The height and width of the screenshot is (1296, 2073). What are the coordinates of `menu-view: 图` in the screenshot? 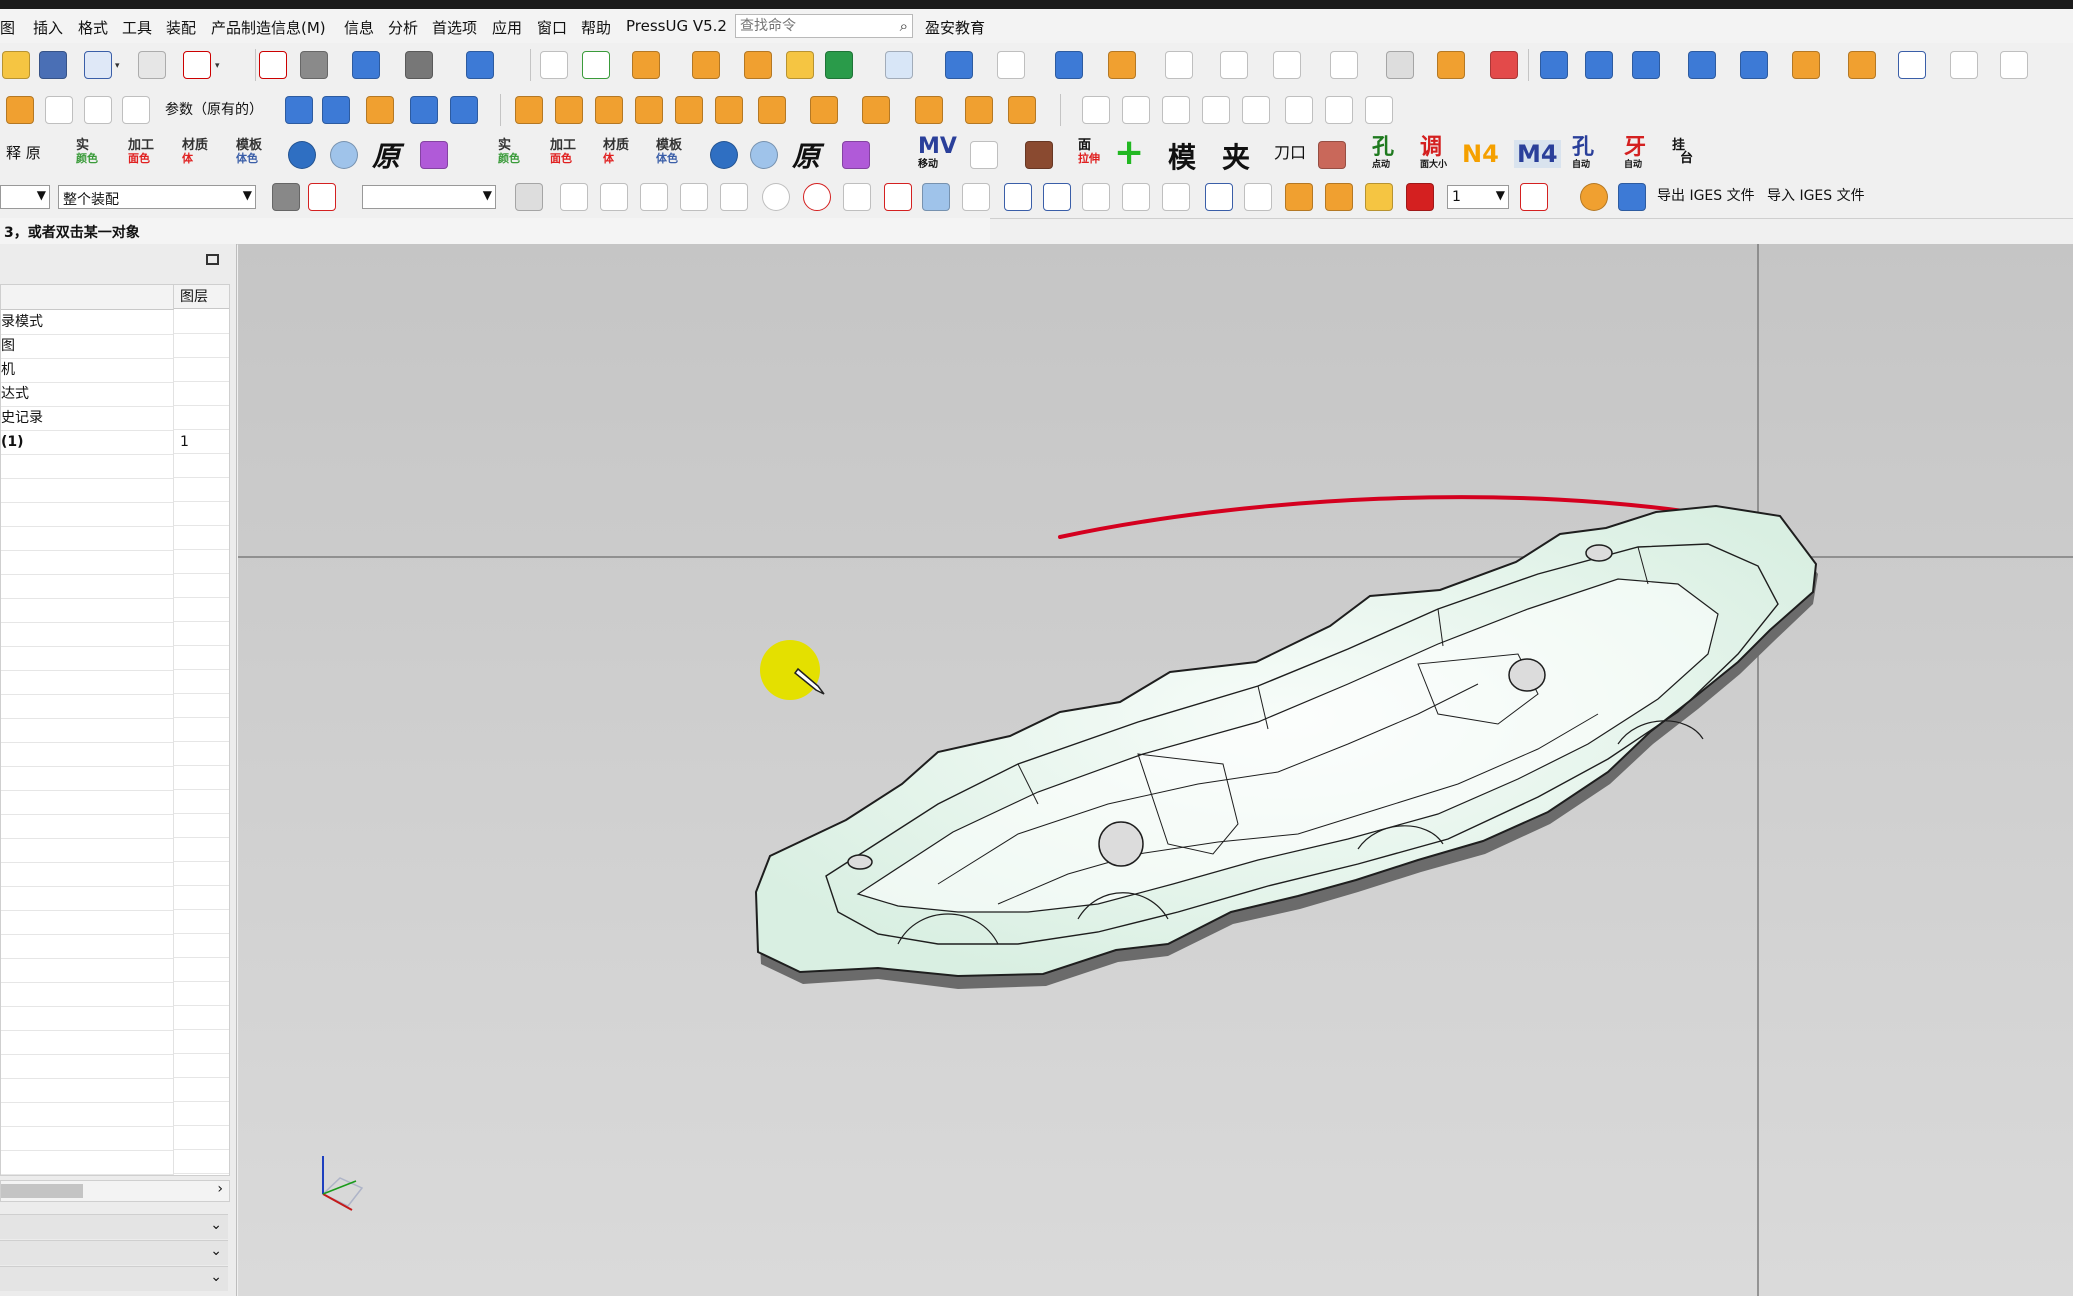 It's located at (7, 27).